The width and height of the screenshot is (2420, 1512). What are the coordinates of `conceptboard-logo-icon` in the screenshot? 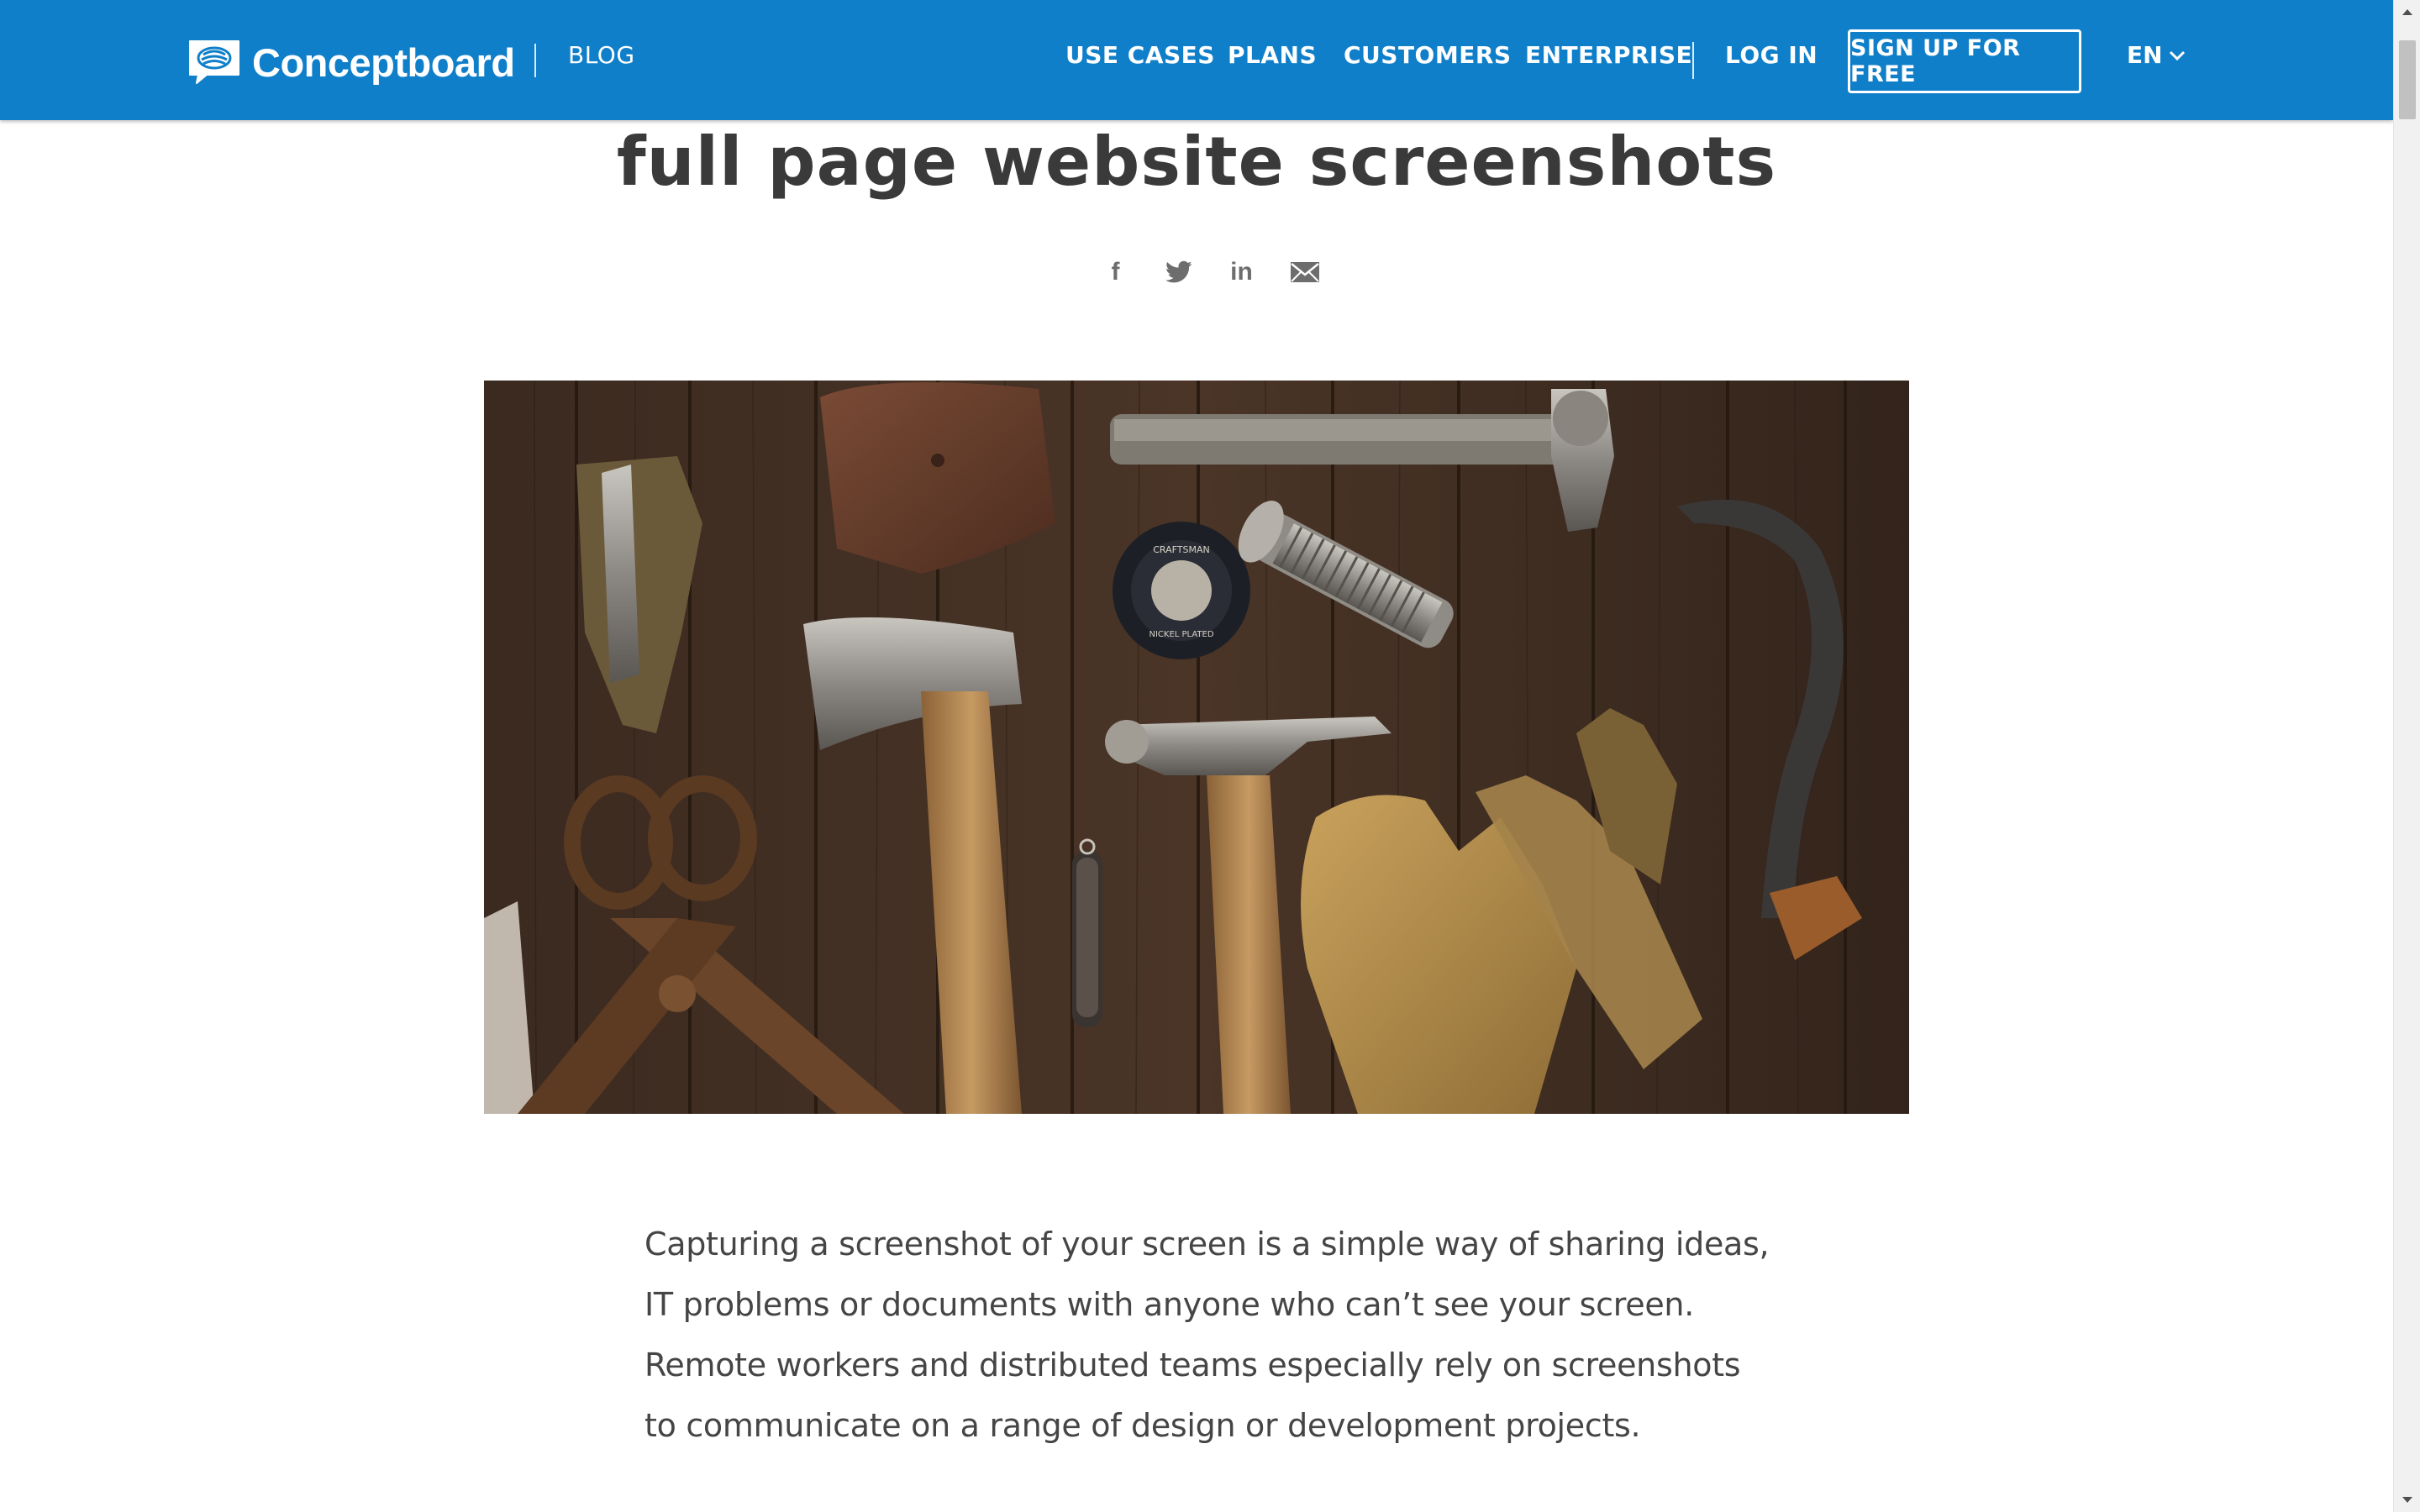 It's located at (214, 62).